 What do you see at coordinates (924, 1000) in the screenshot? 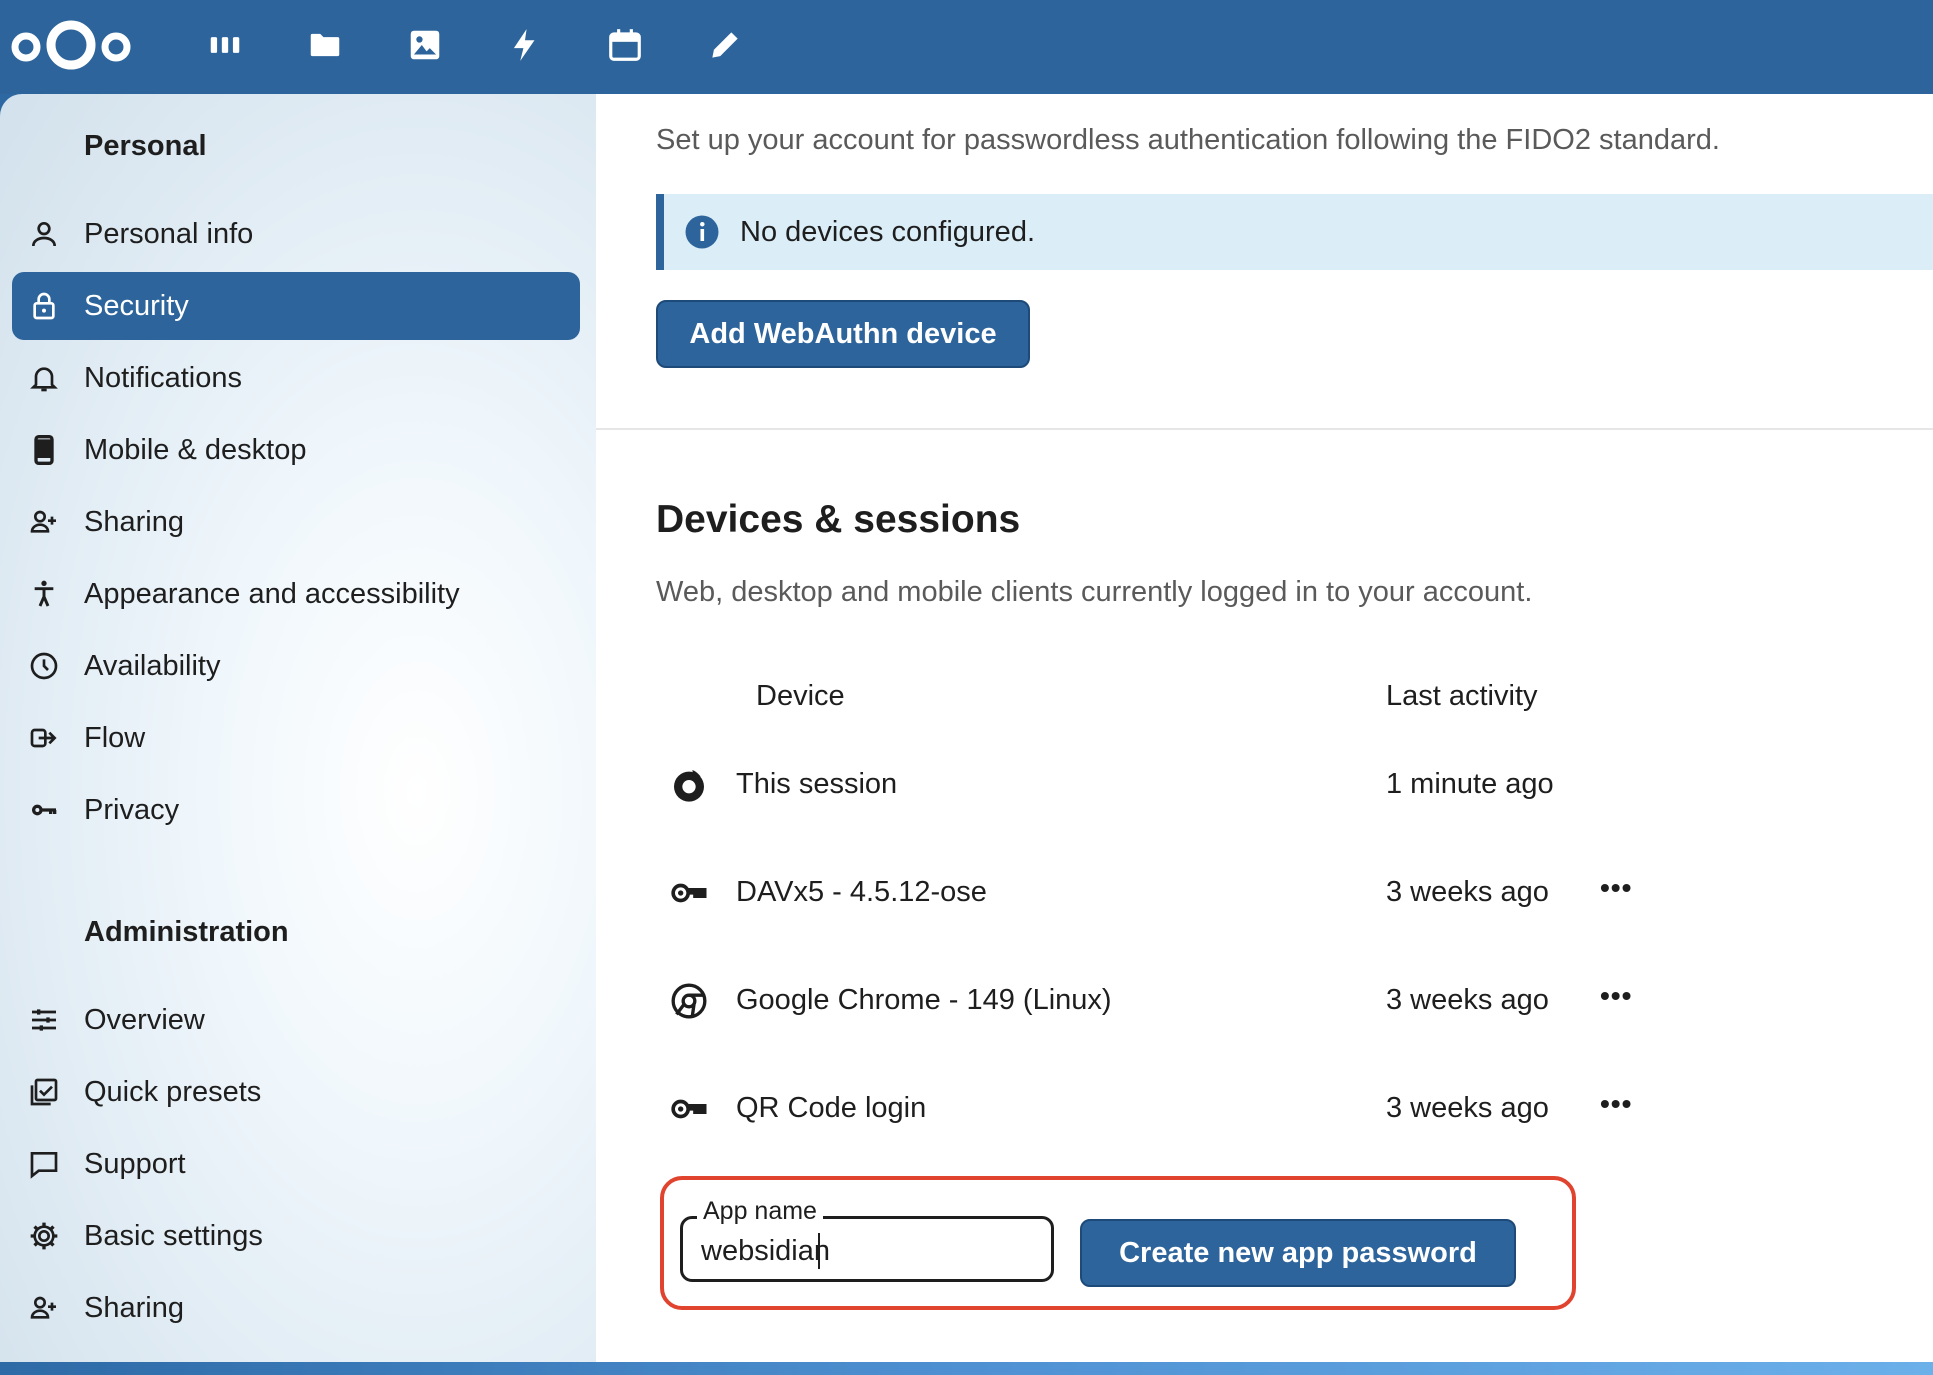
I see `session-name: Google Chrome - 149 (Linux)` at bounding box center [924, 1000].